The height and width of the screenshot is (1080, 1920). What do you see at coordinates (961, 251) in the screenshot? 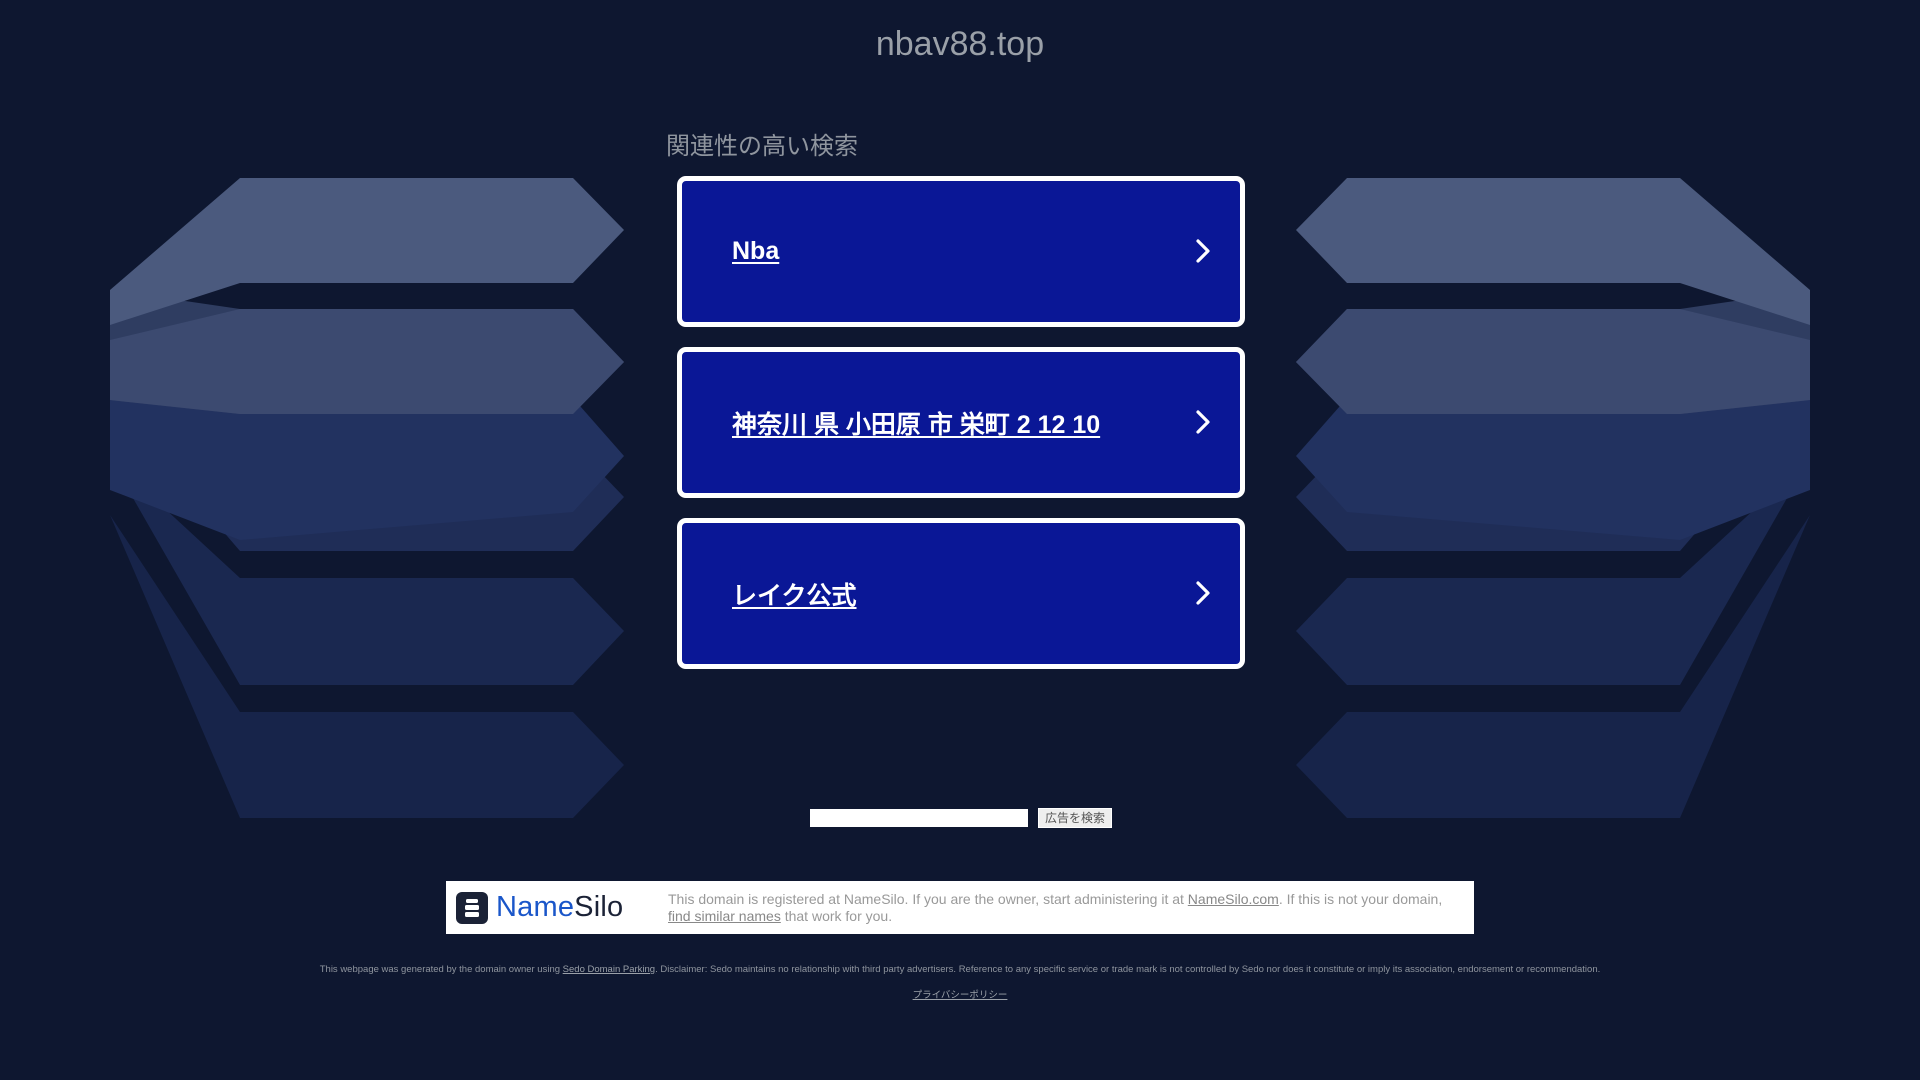
I see `related-search-card-1: Nba` at bounding box center [961, 251].